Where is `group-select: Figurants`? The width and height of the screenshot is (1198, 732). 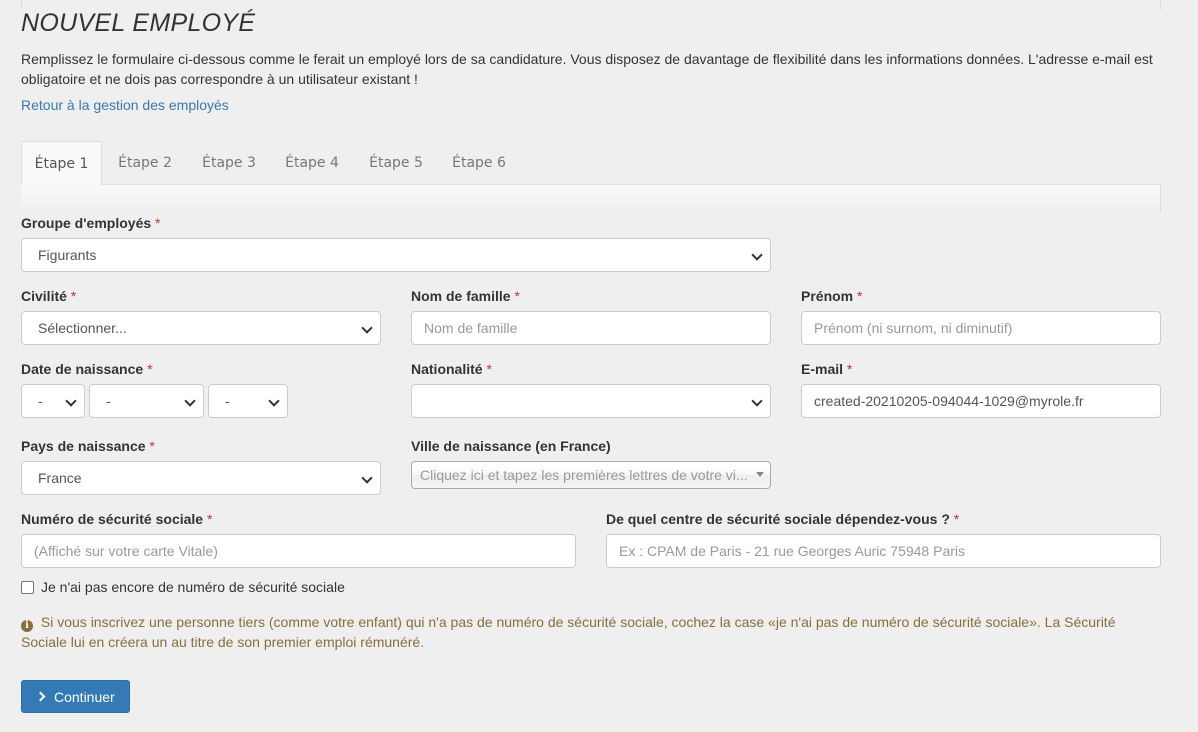 group-select: Figurants is located at coordinates (396, 255).